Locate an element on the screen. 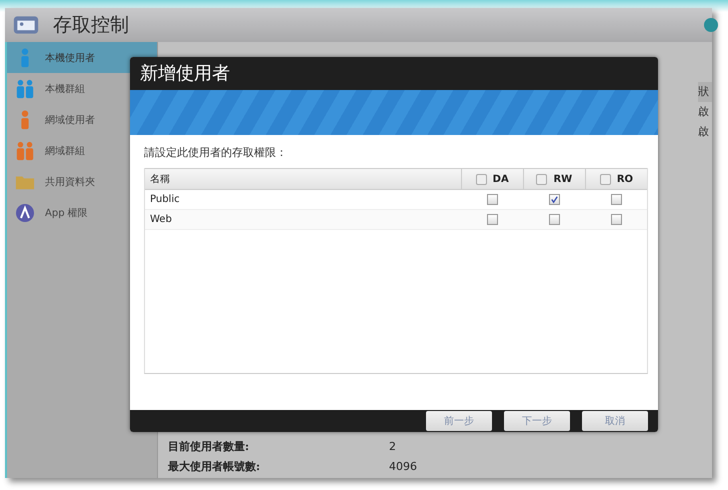 This screenshot has height=490, width=728. window-title: 存取控制 is located at coordinates (91, 25).